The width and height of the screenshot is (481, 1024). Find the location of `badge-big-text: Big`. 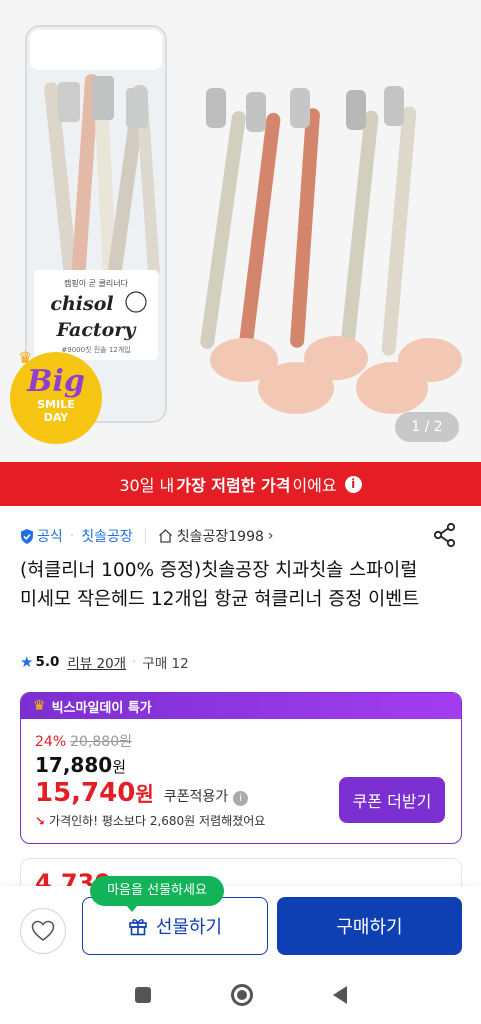

badge-big-text: Big is located at coordinates (56, 381).